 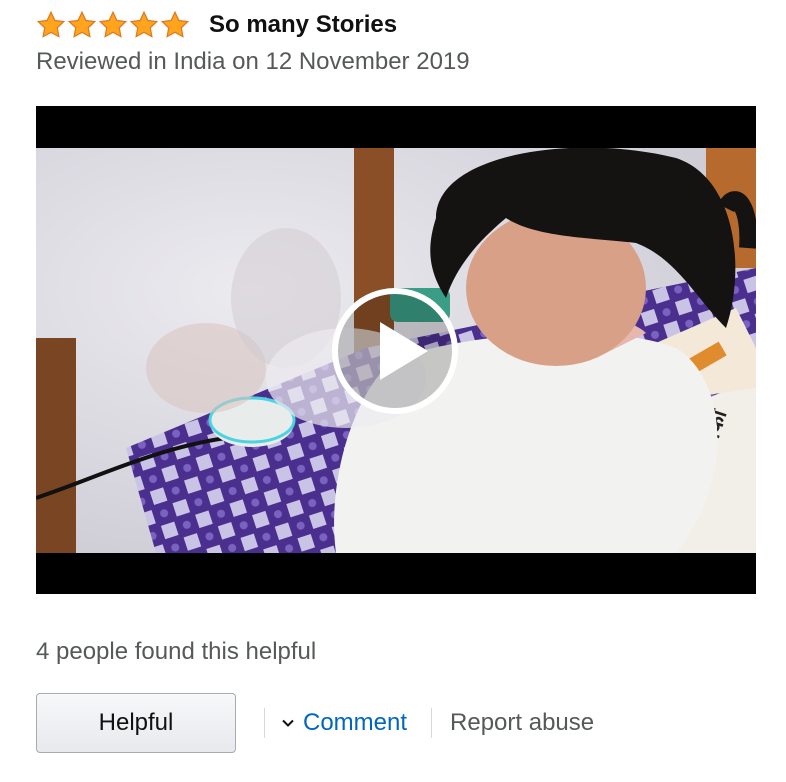 What do you see at coordinates (303, 25) in the screenshot?
I see `review-title: So many Stories` at bounding box center [303, 25].